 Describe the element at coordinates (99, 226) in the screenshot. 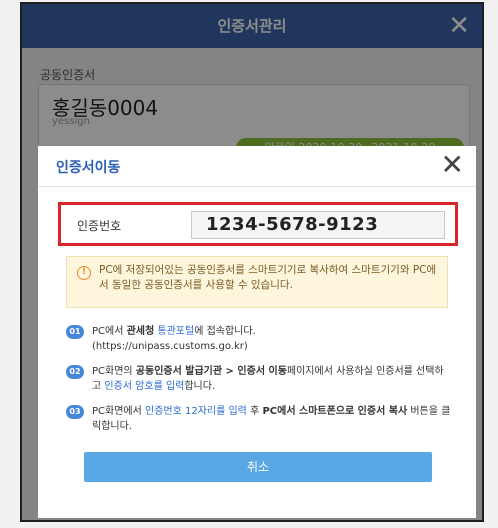

I see `auth-code-label: 인증번호` at that location.